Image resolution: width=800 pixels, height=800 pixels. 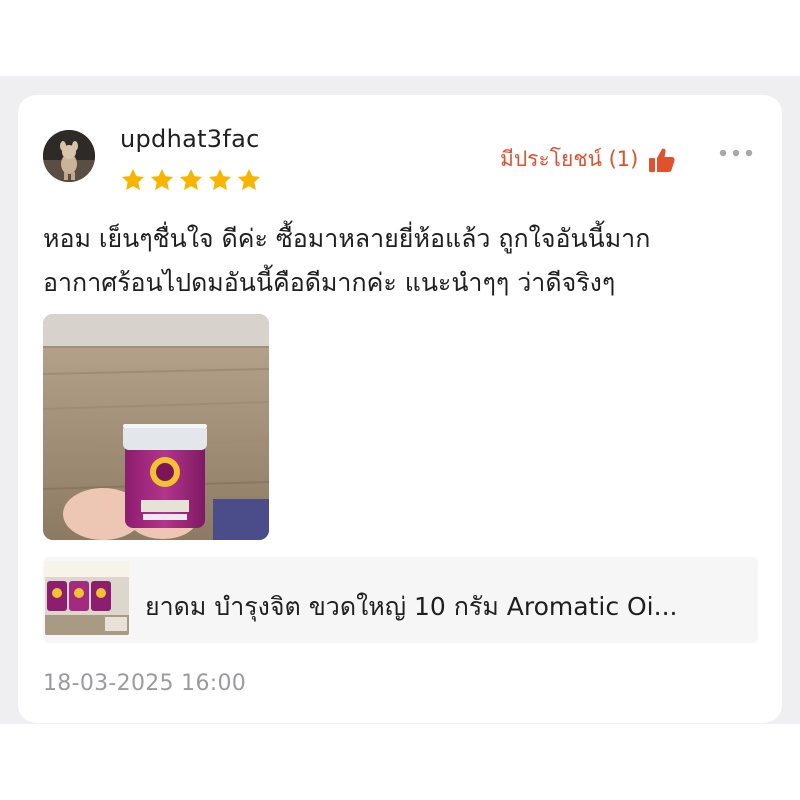 What do you see at coordinates (569, 159) in the screenshot?
I see `helpful-label: มีประโยชน์ (1)` at bounding box center [569, 159].